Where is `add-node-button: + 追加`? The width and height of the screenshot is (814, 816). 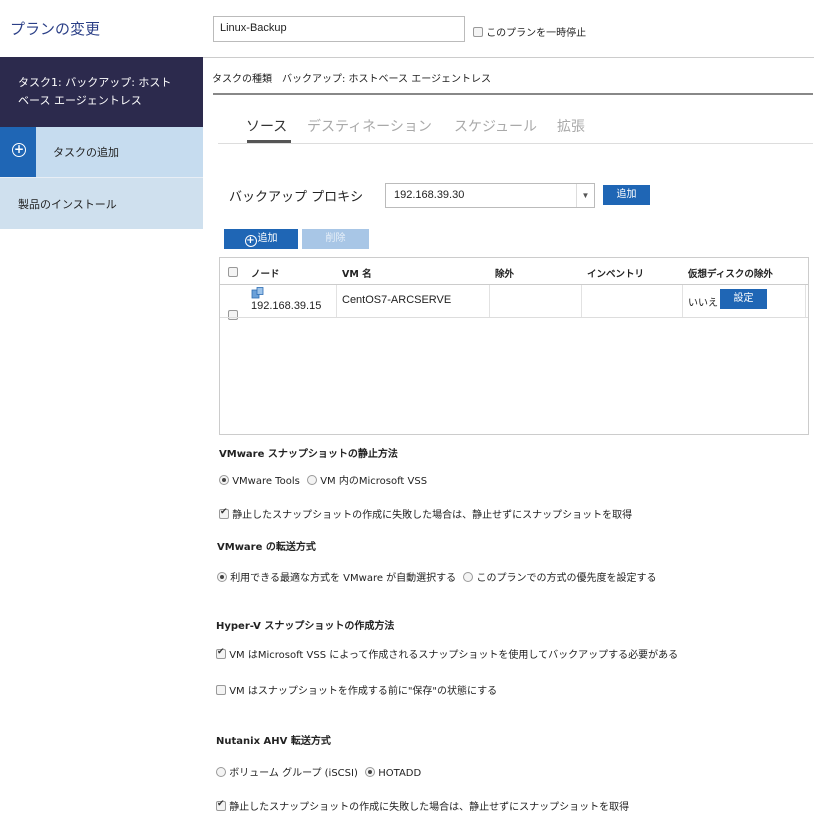 add-node-button: + 追加 is located at coordinates (261, 239).